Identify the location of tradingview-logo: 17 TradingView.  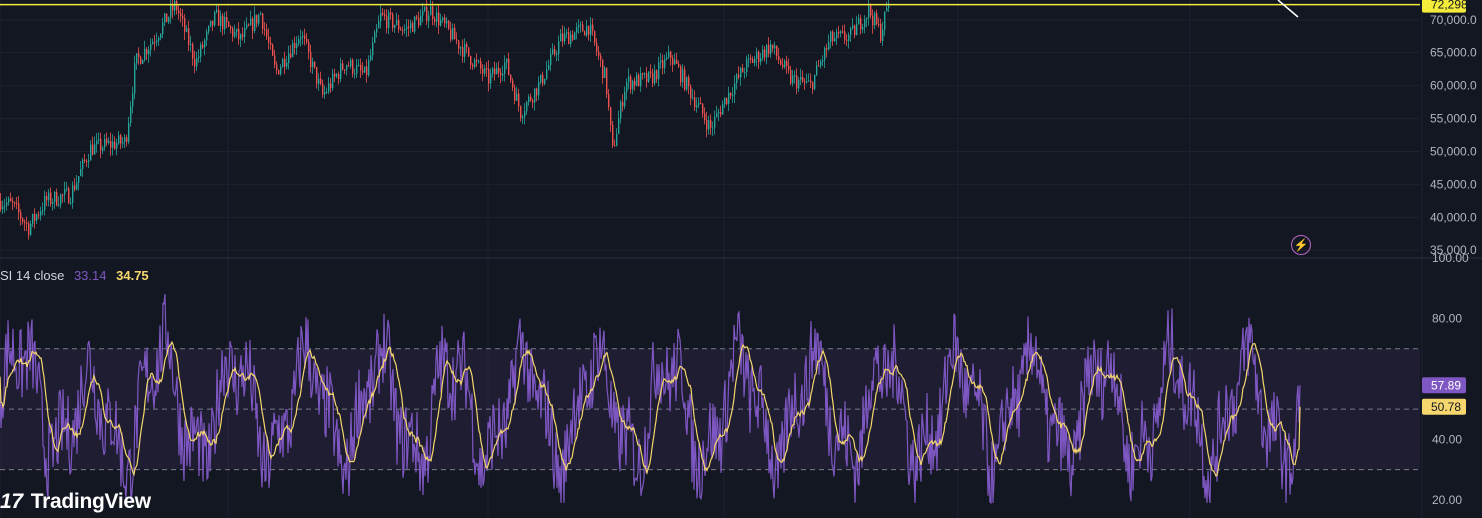
(75, 502).